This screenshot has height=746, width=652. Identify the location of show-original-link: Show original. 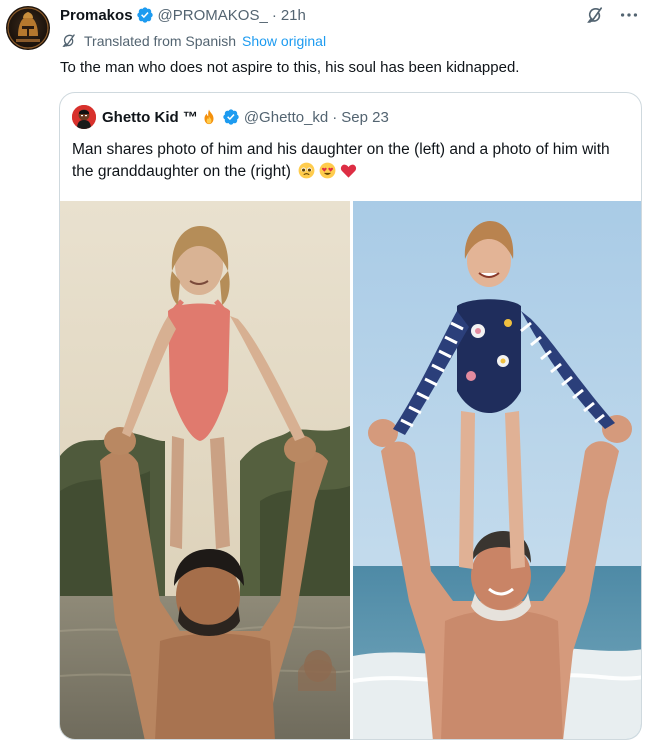
(284, 41).